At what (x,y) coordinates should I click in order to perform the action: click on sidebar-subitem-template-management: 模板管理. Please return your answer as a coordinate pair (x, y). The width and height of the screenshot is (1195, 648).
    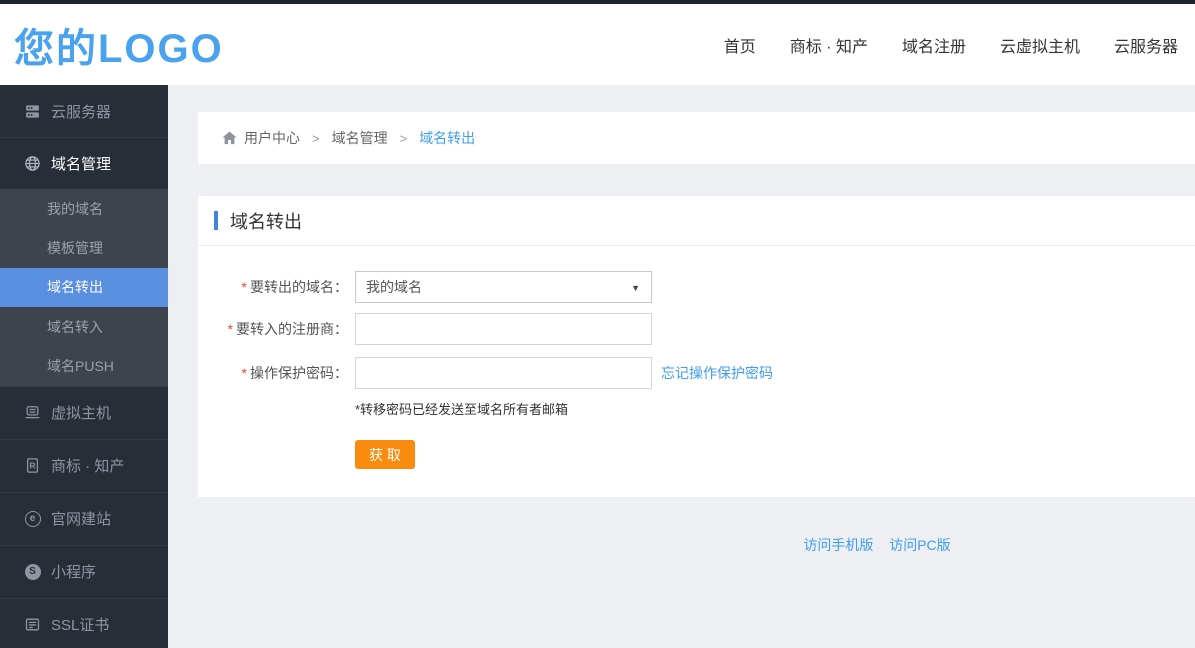
    Looking at the image, I should click on (84, 247).